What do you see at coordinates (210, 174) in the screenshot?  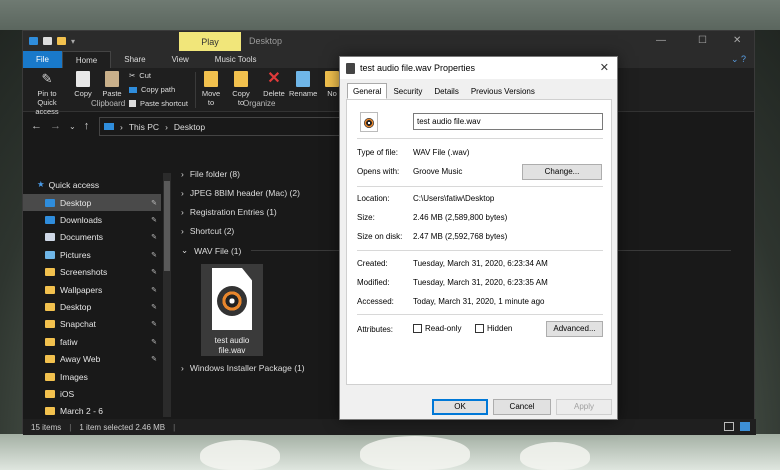 I see `file-group-header: › File folder (8)` at bounding box center [210, 174].